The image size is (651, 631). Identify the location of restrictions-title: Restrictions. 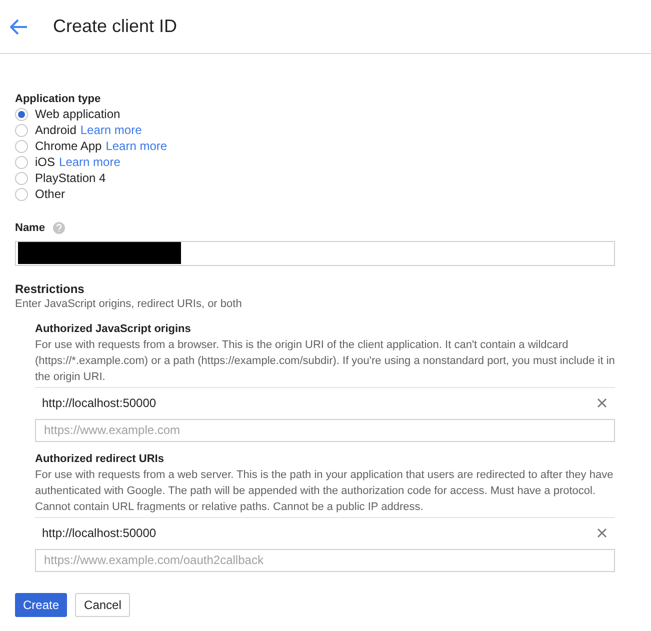
(50, 288).